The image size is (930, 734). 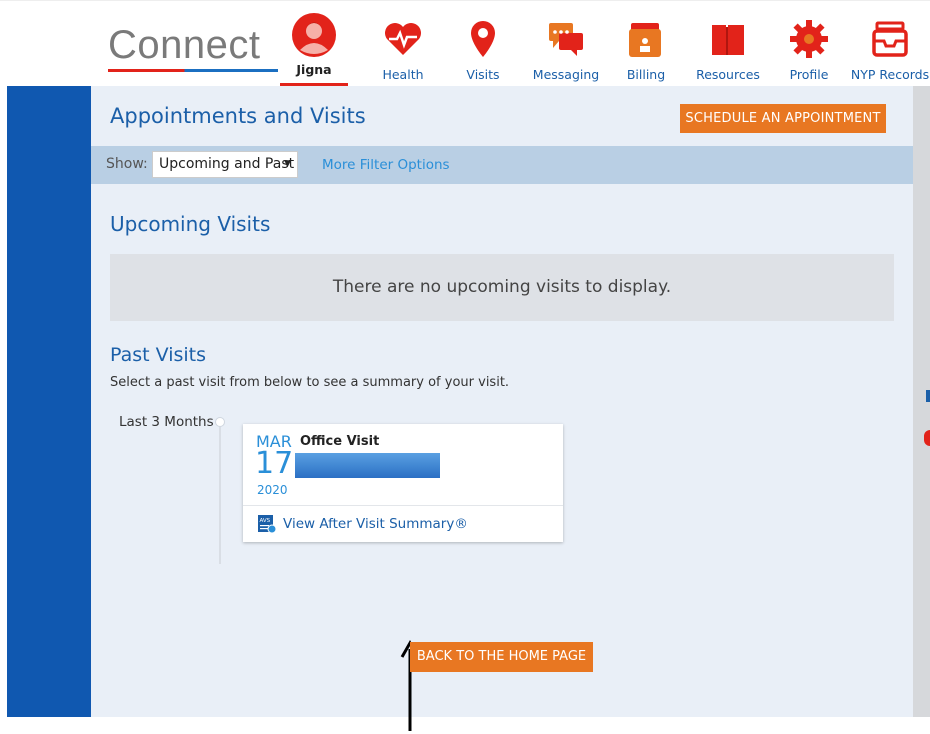 I want to click on view-after-visit-summary-link: View After Visit Summary®, so click(x=375, y=524).